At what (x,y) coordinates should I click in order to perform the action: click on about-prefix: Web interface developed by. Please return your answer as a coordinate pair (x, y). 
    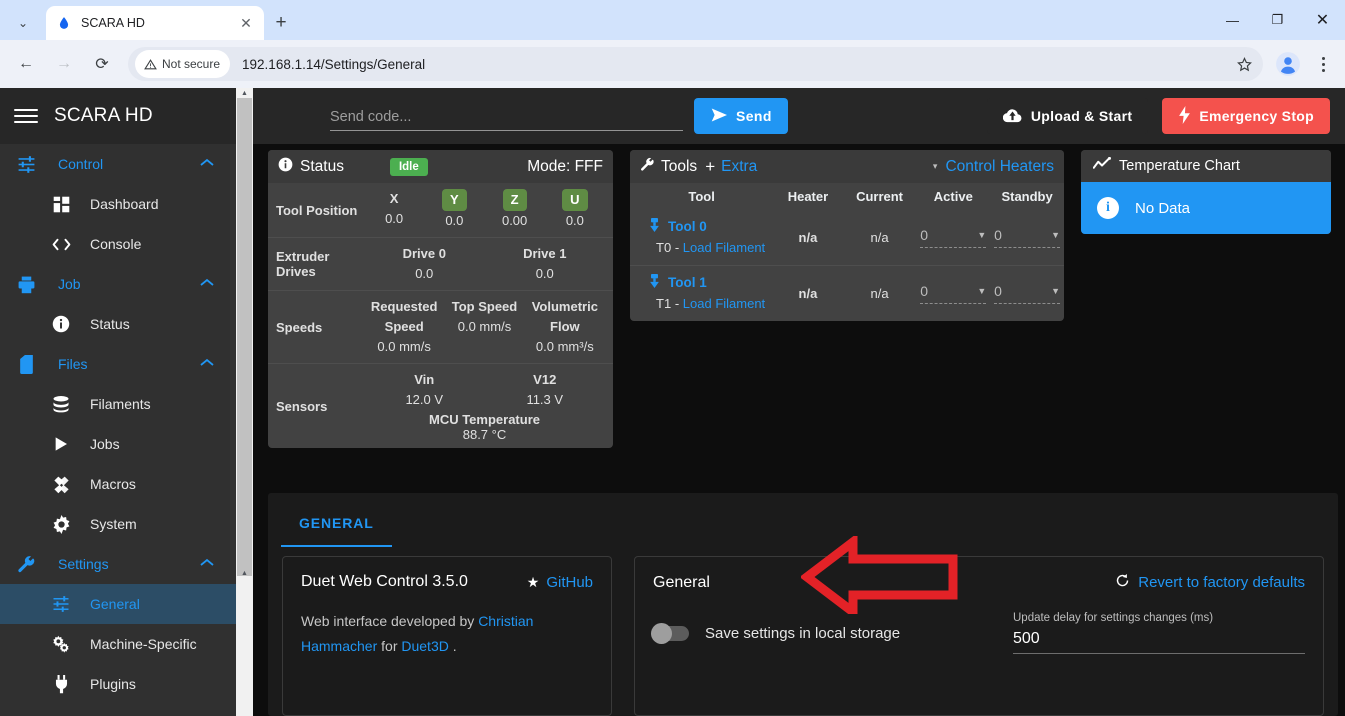
    Looking at the image, I should click on (390, 621).